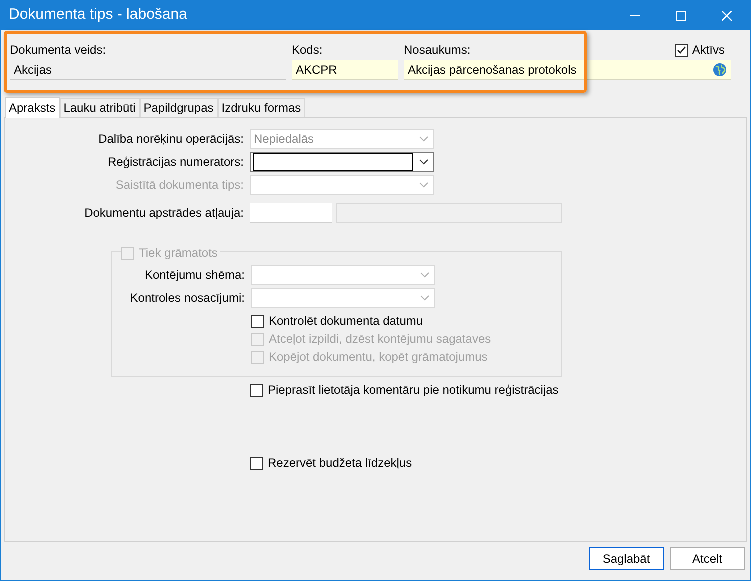 Image resolution: width=751 pixels, height=581 pixels. I want to click on tab: Izdruku formas, so click(262, 107).